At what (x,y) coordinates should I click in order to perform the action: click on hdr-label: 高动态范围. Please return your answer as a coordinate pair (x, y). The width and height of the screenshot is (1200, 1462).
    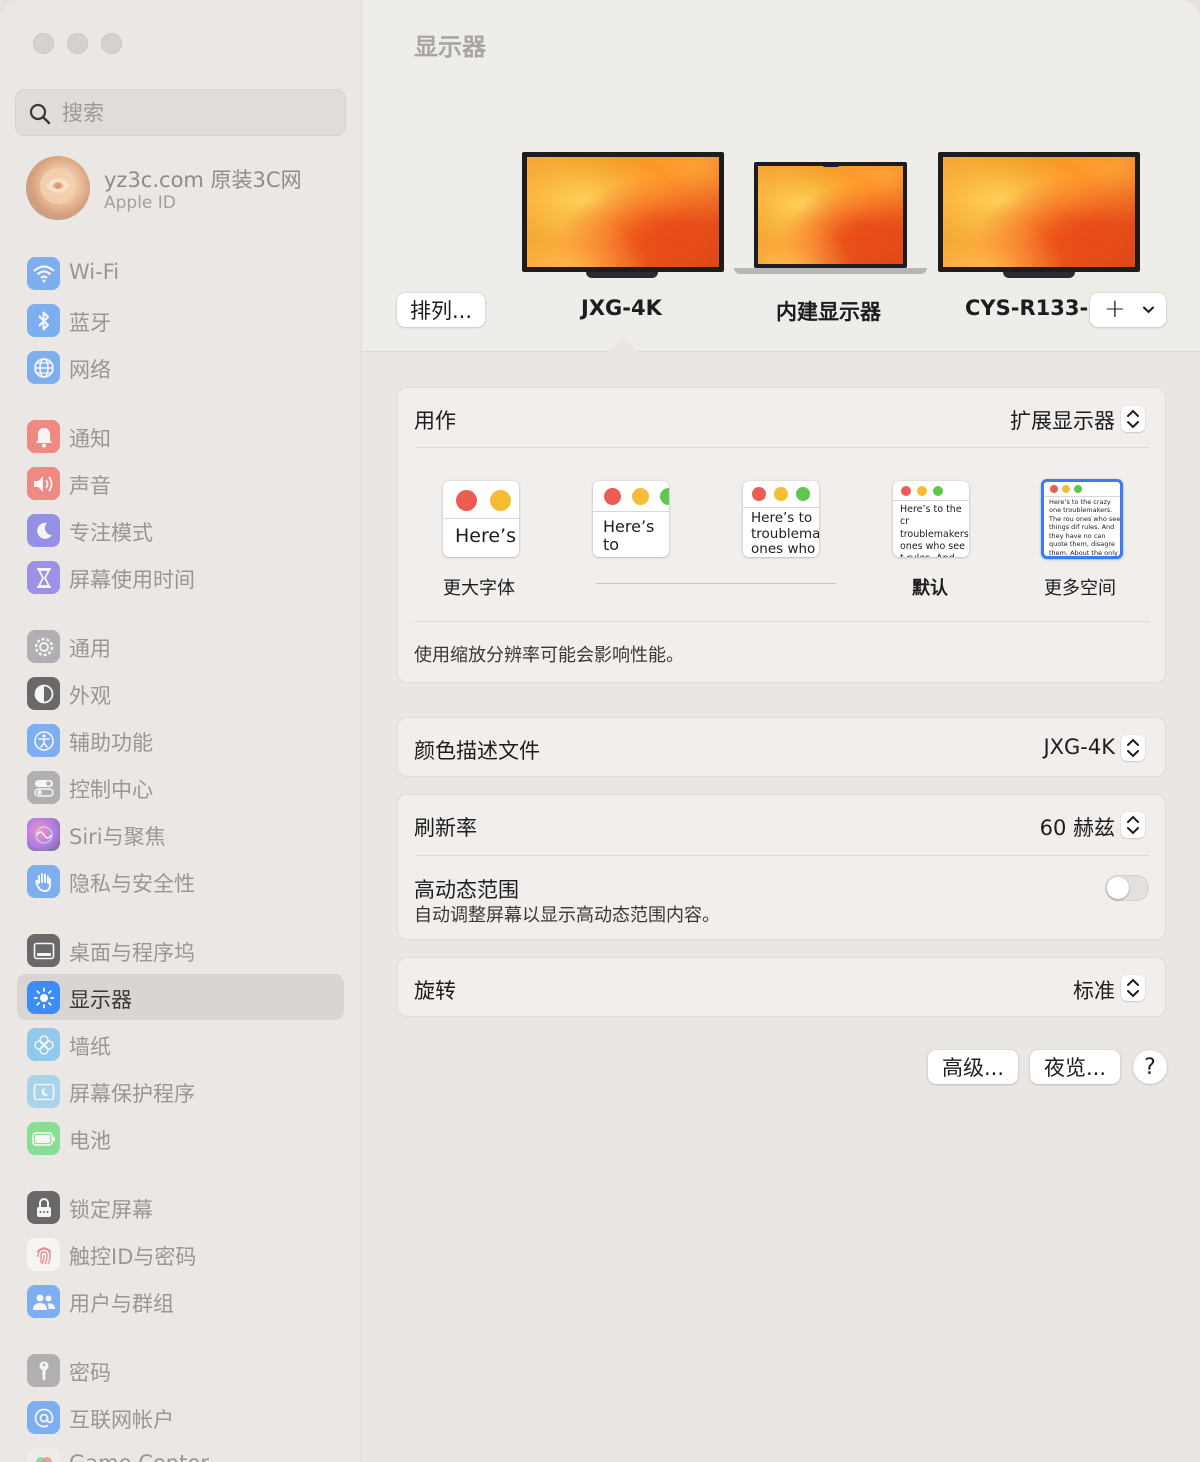
    Looking at the image, I should click on (466, 890).